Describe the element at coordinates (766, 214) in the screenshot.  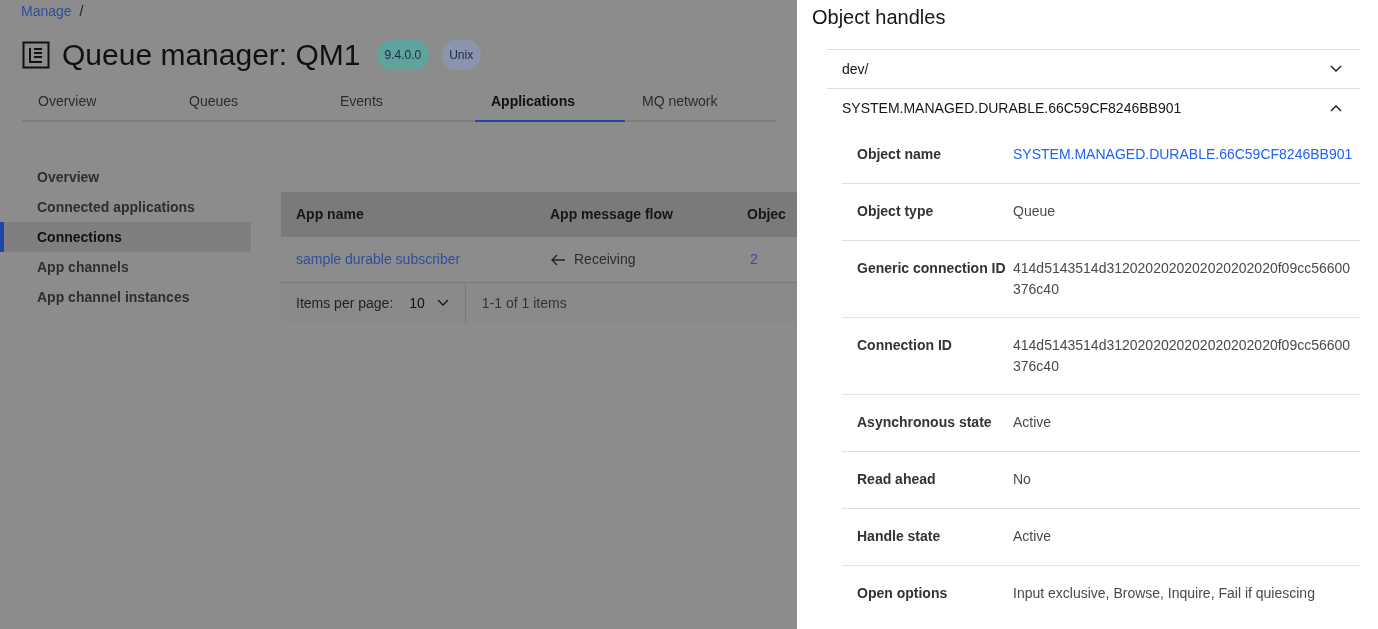
I see `column-header: Objec` at that location.